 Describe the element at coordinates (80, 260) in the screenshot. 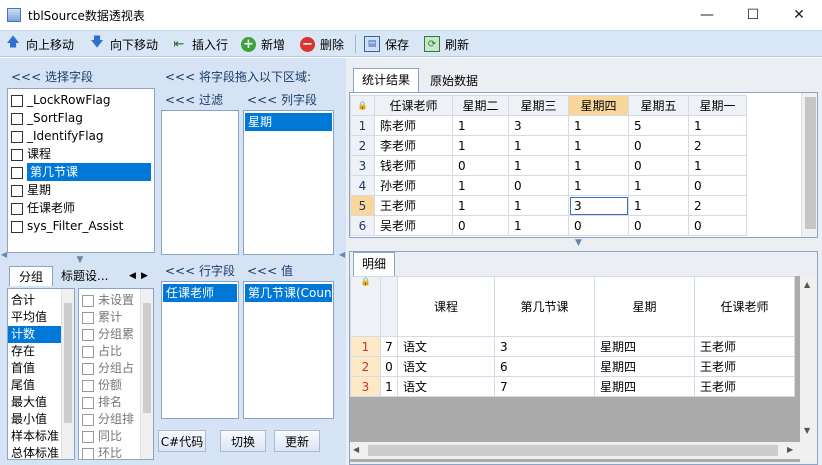

I see `splitter-down-icon: ▼` at that location.